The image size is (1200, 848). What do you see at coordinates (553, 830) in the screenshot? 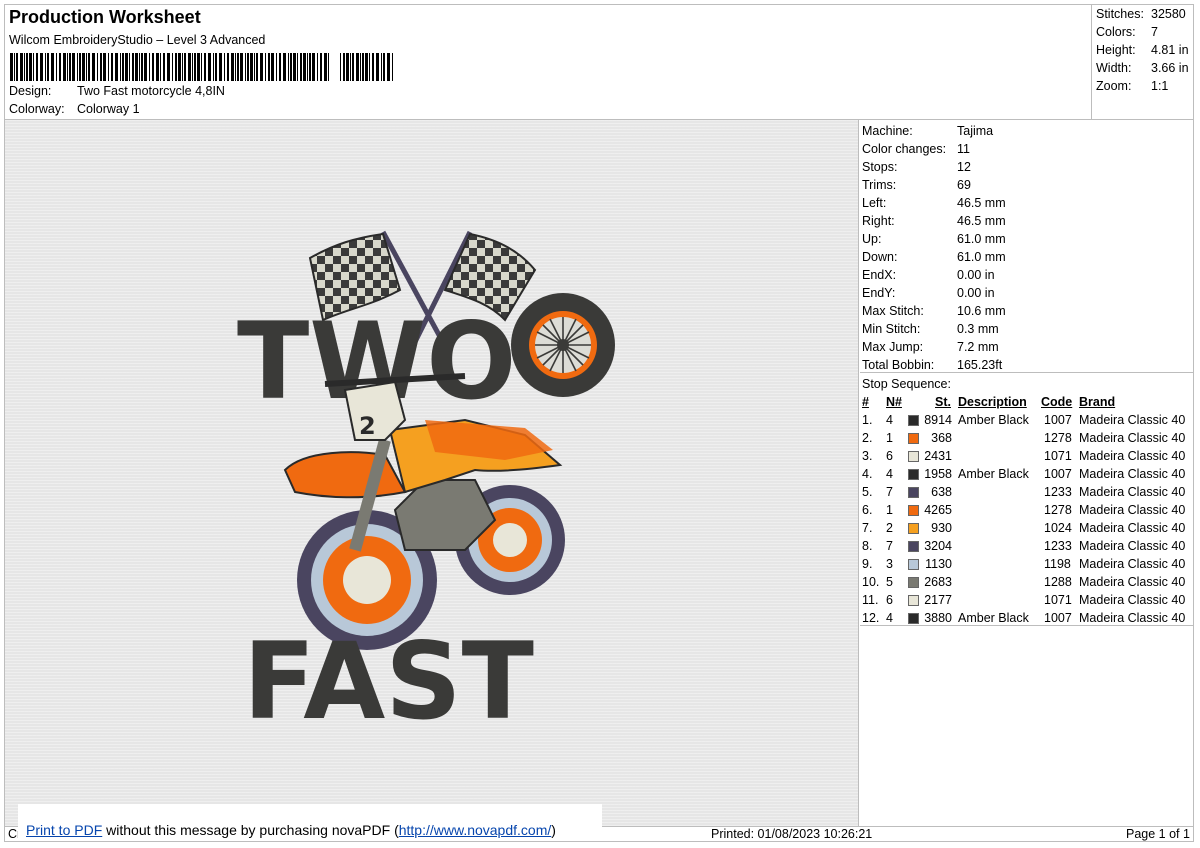
I see `banner-text-end: )` at bounding box center [553, 830].